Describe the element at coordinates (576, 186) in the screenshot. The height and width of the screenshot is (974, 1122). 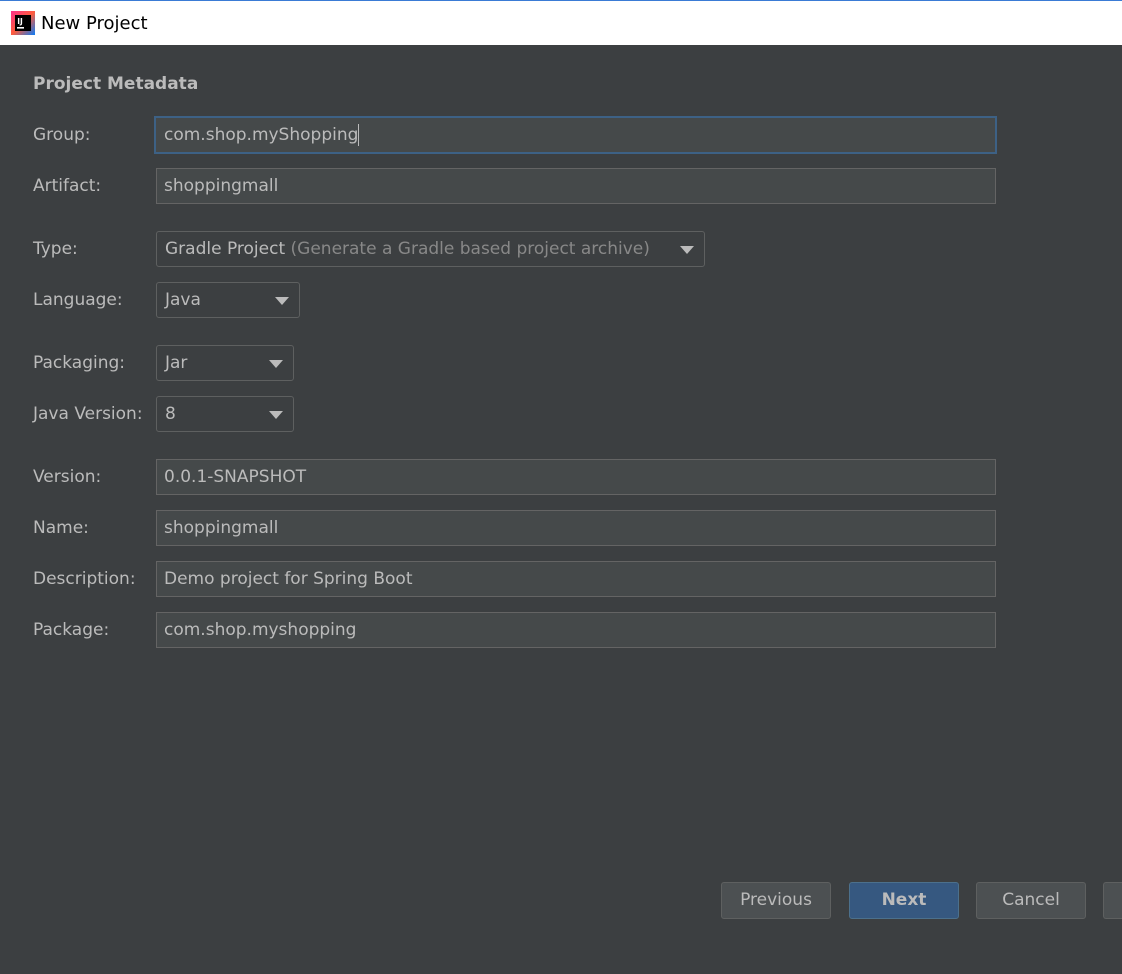
I see `artifact-input: shoppingmall` at that location.